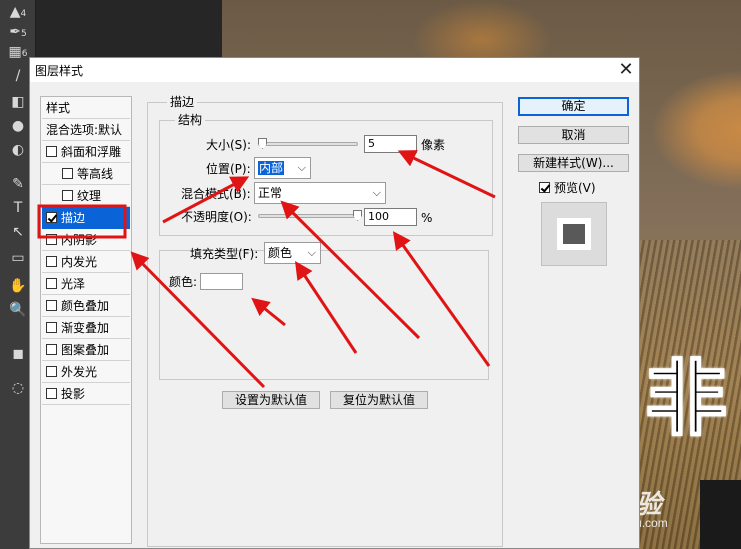 Image resolution: width=741 pixels, height=549 pixels. I want to click on preview-toggle: 预览(V), so click(567, 187).